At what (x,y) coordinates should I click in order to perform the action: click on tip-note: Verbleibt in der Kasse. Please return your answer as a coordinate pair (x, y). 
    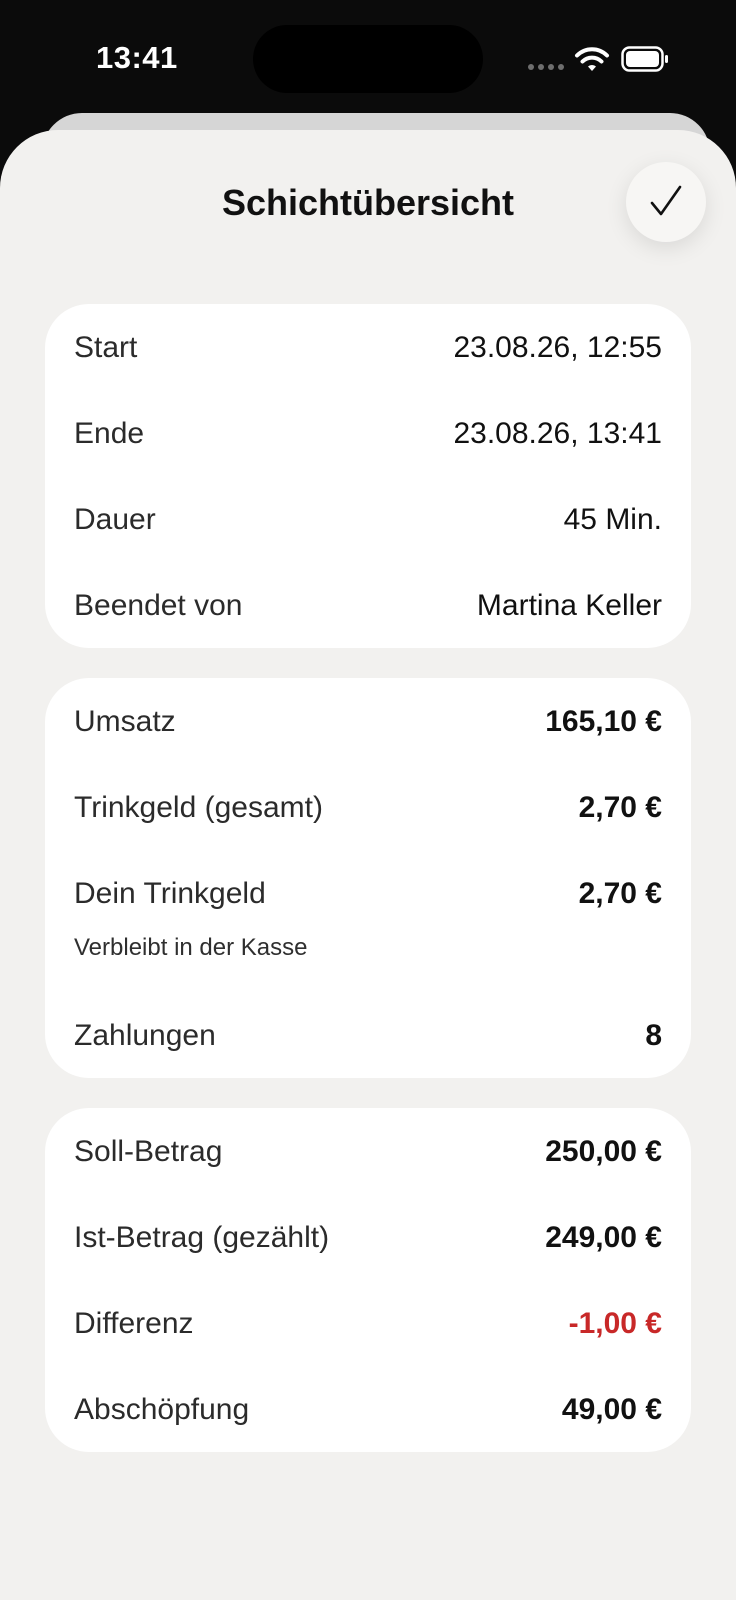
    Looking at the image, I should click on (191, 947).